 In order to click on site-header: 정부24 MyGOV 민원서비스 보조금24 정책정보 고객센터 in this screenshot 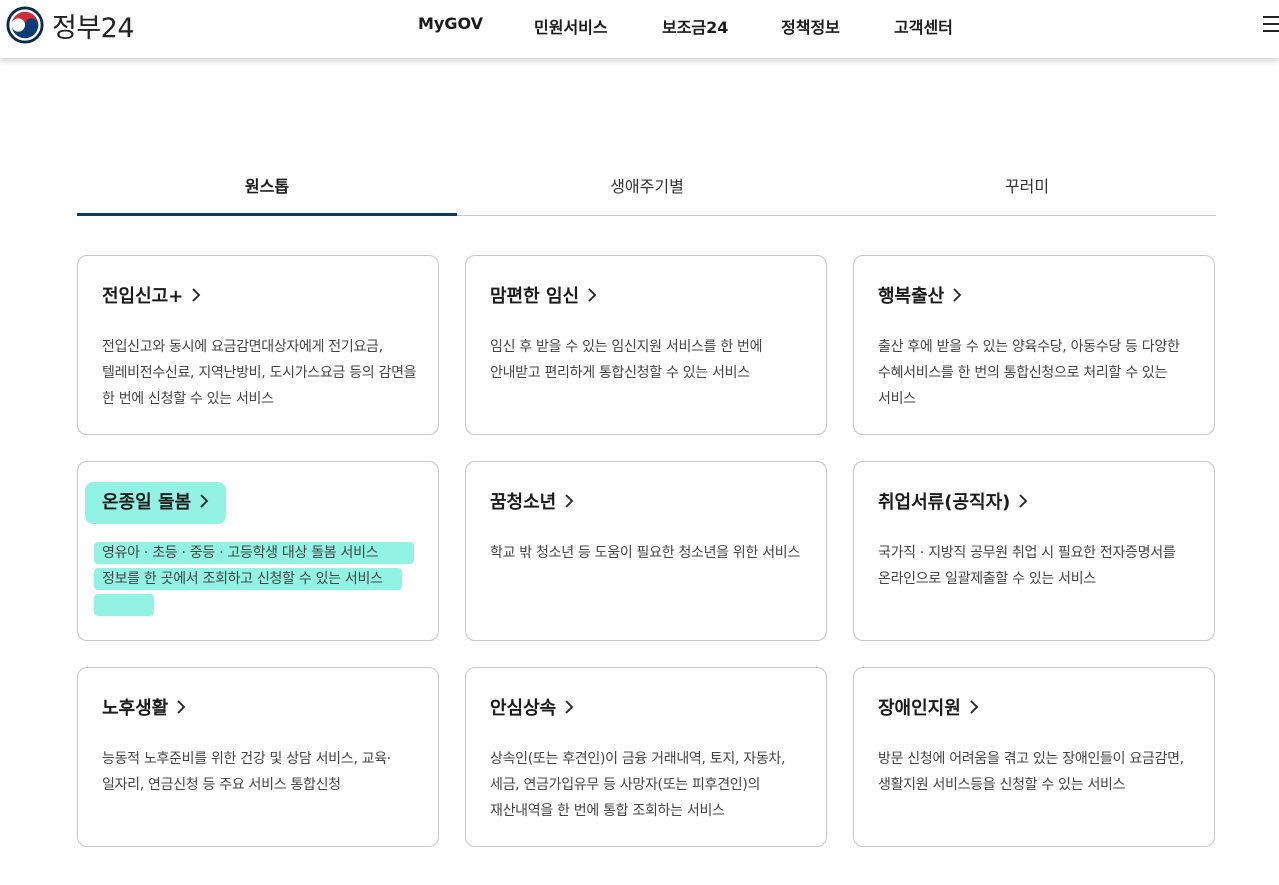, I will do `click(639, 29)`.